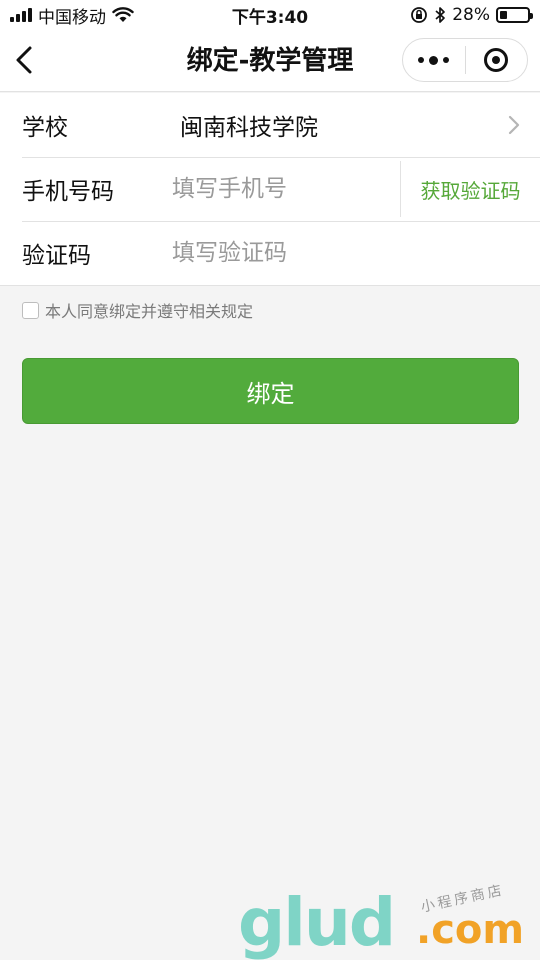  Describe the element at coordinates (317, 922) in the screenshot. I see `watermark-text: glud` at that location.